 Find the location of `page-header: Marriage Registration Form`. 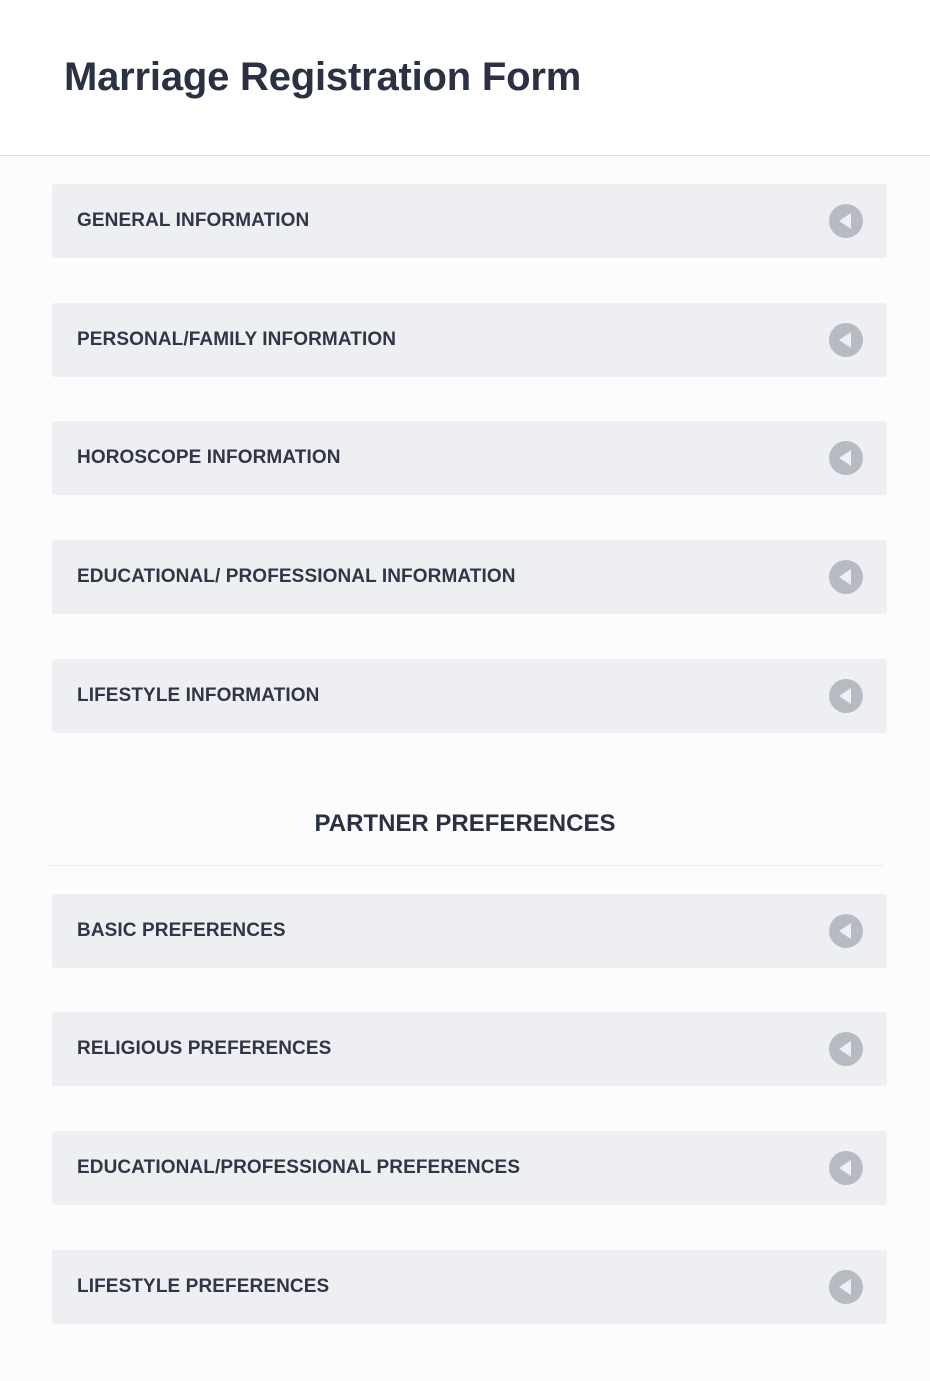

page-header: Marriage Registration Form is located at coordinates (465, 78).